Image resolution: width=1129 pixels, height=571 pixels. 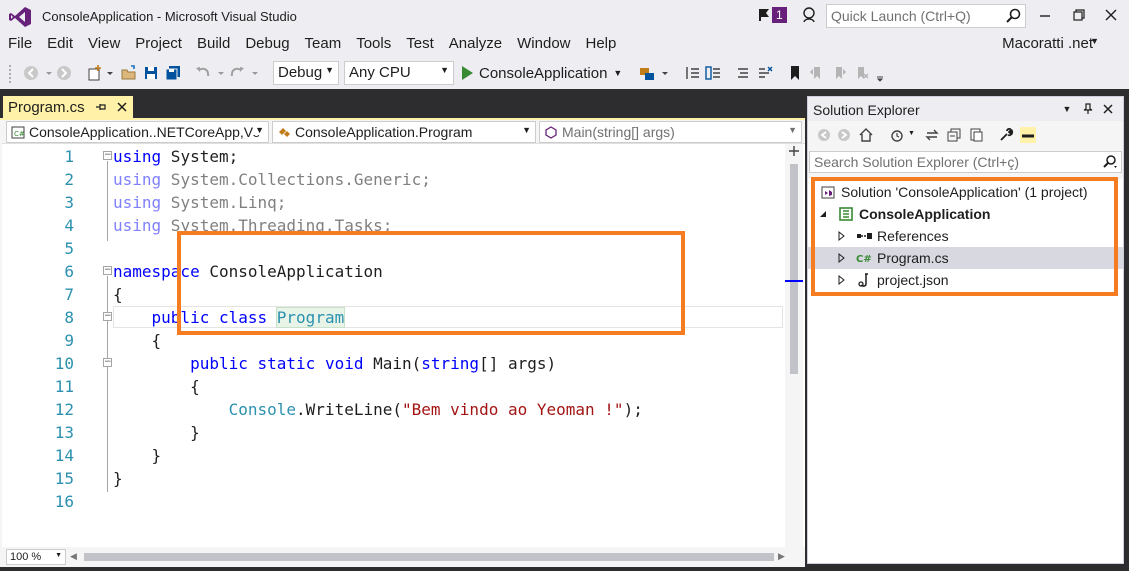 What do you see at coordinates (765, 73) in the screenshot?
I see `uncomment-lines-icon` at bounding box center [765, 73].